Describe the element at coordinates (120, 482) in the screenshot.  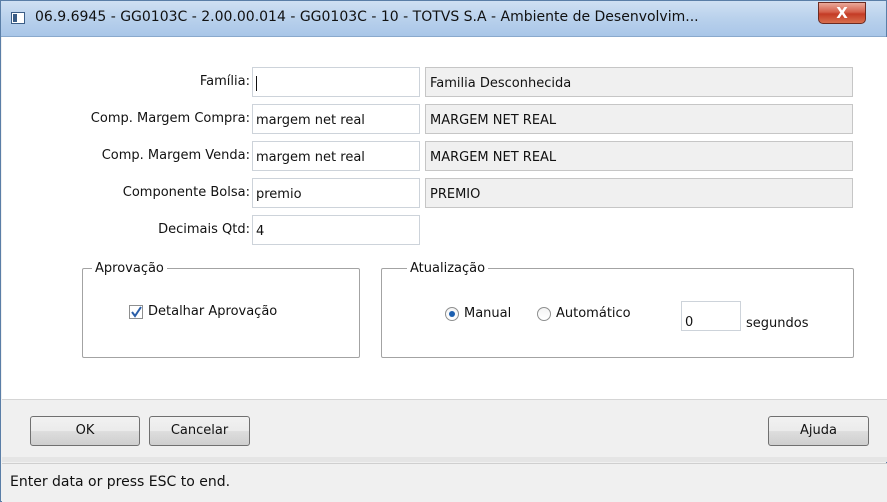
I see `status-text: Enter data or press ESC to end.` at that location.